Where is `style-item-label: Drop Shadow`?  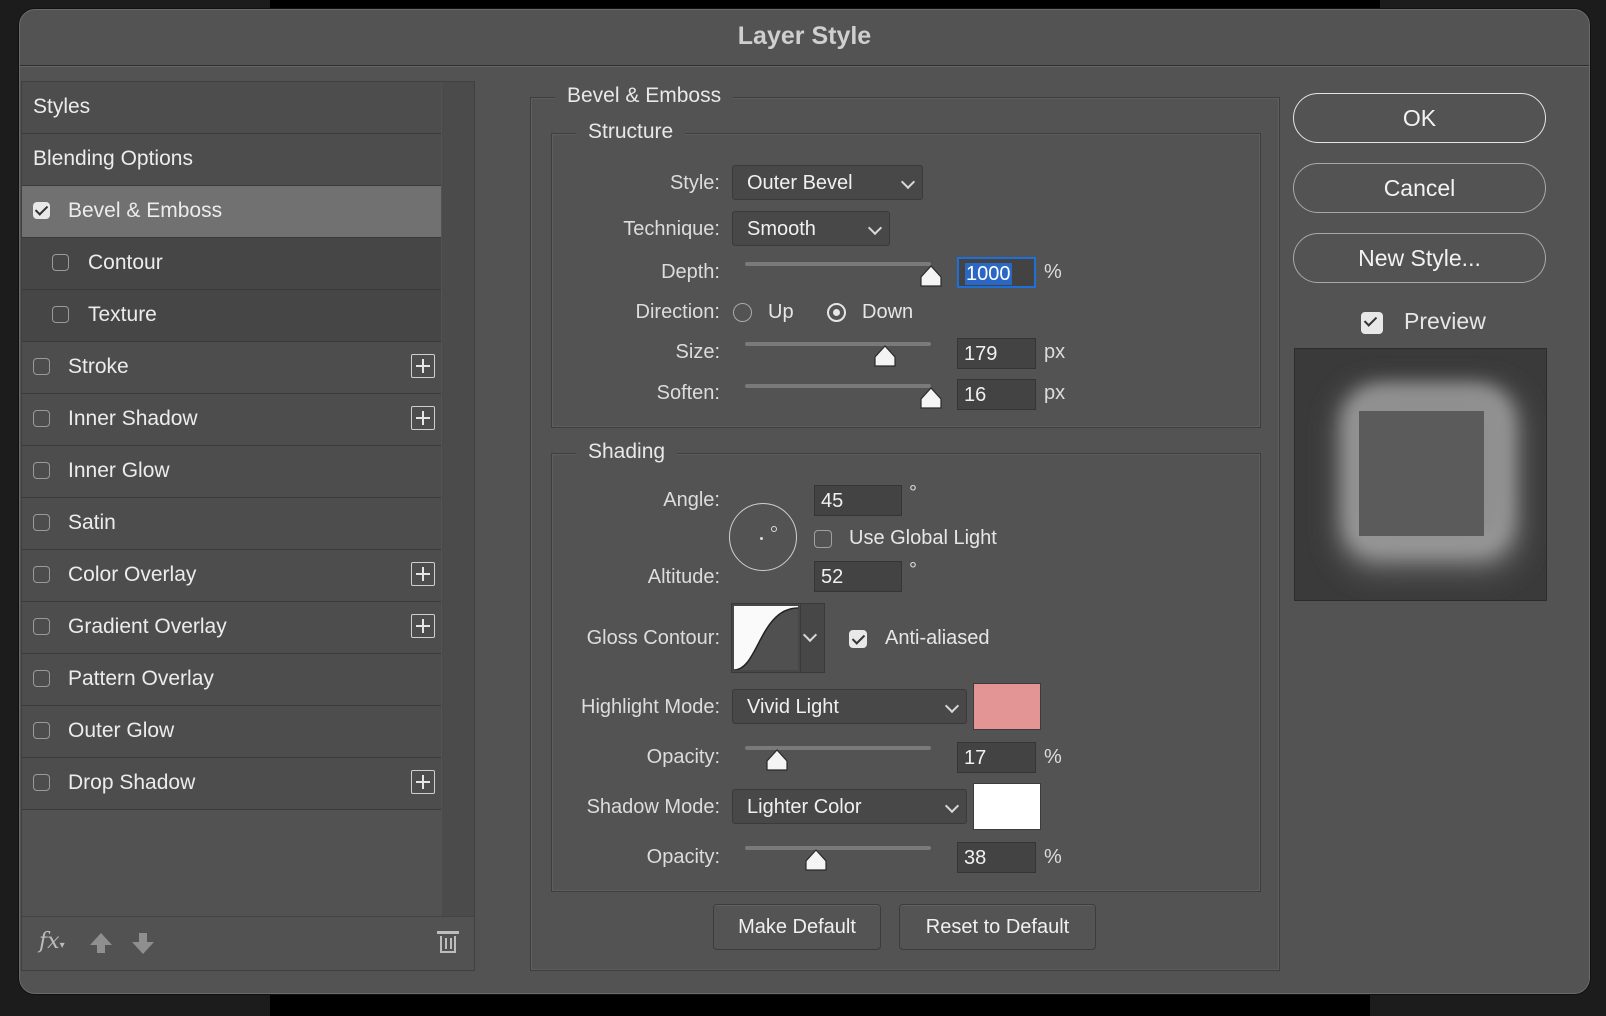 style-item-label: Drop Shadow is located at coordinates (132, 782).